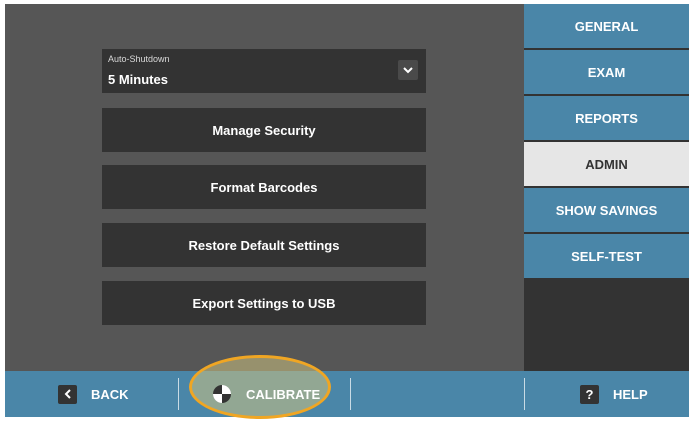 This screenshot has height=421, width=689. I want to click on chevron-left-icon, so click(67, 394).